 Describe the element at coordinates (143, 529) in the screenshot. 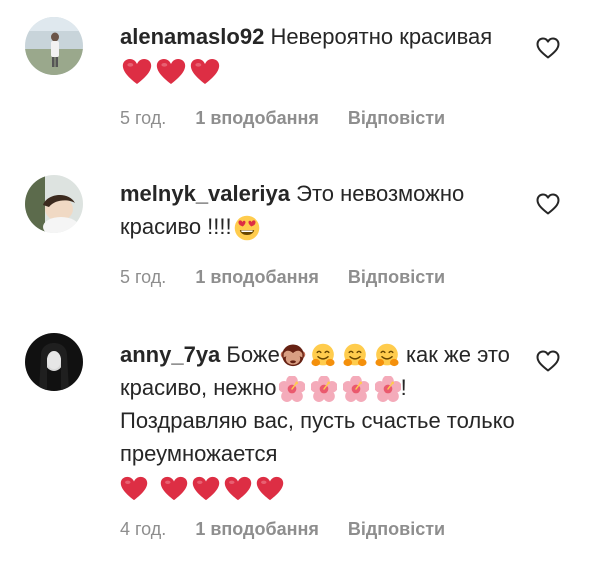

I see `comment-time: 4 год.` at that location.